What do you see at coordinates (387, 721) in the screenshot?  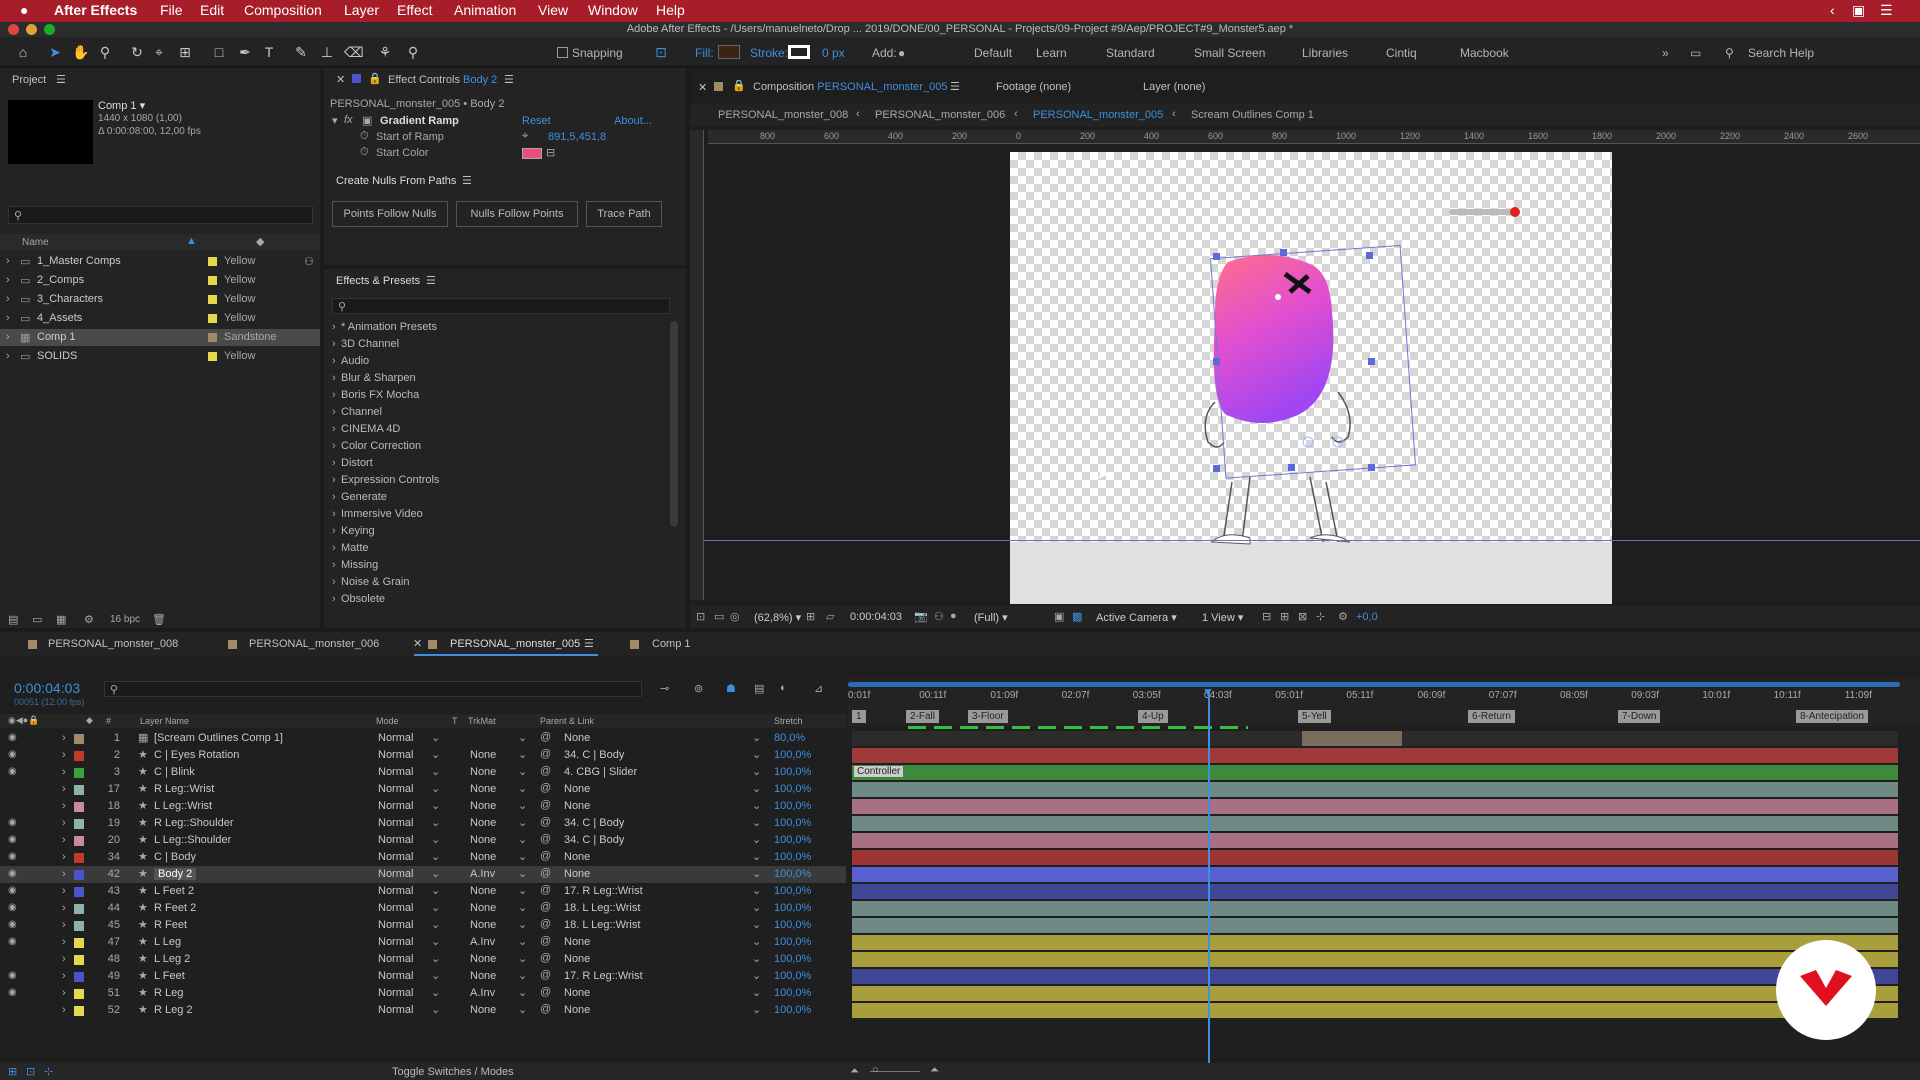 I see `mode-column-header: Mode` at bounding box center [387, 721].